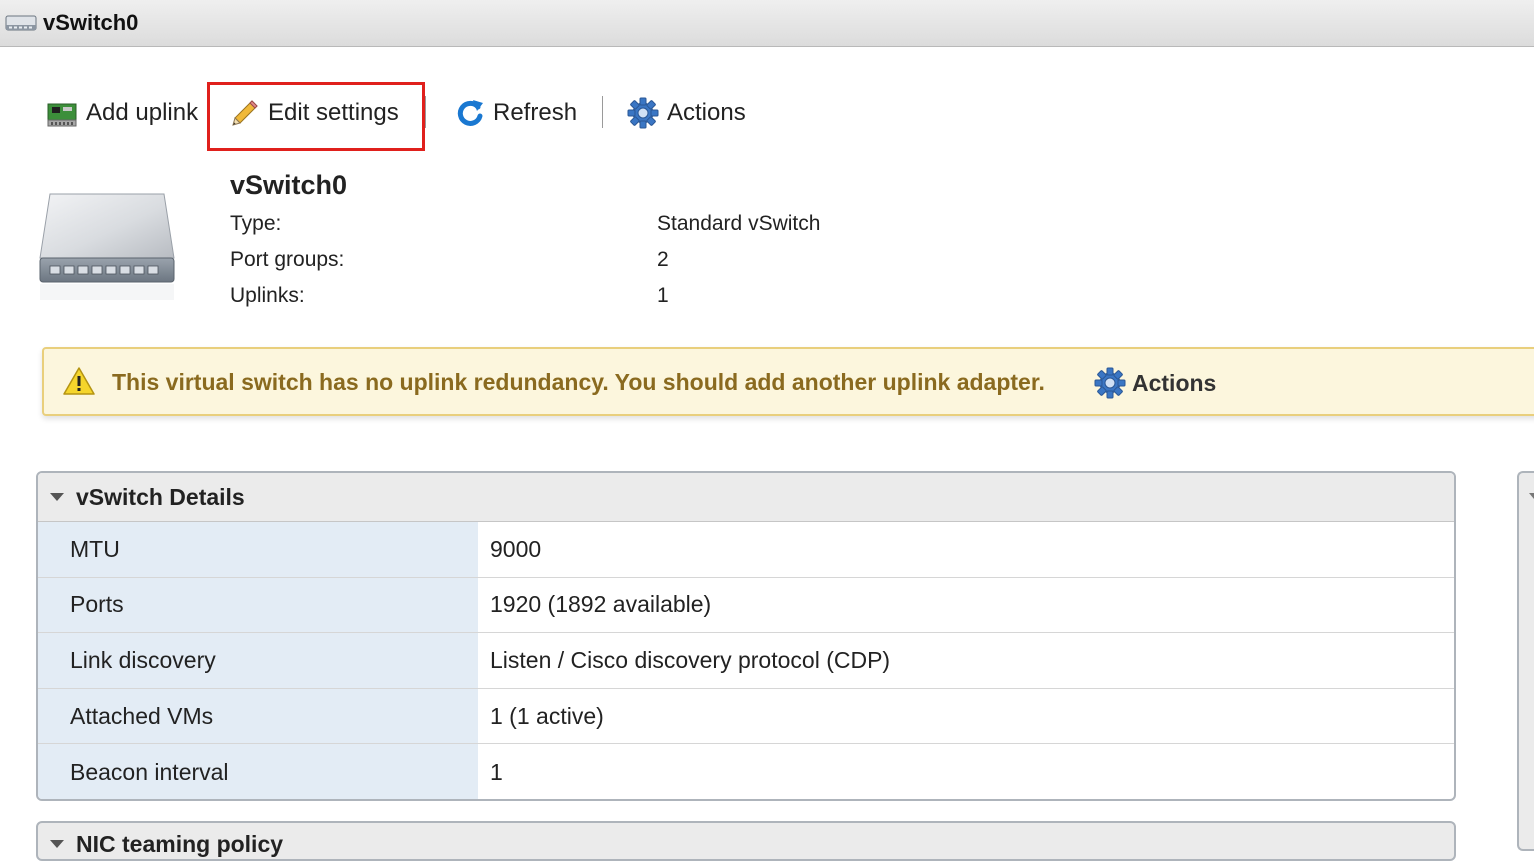 The height and width of the screenshot is (861, 1534). I want to click on refresh-button: Refresh, so click(516, 113).